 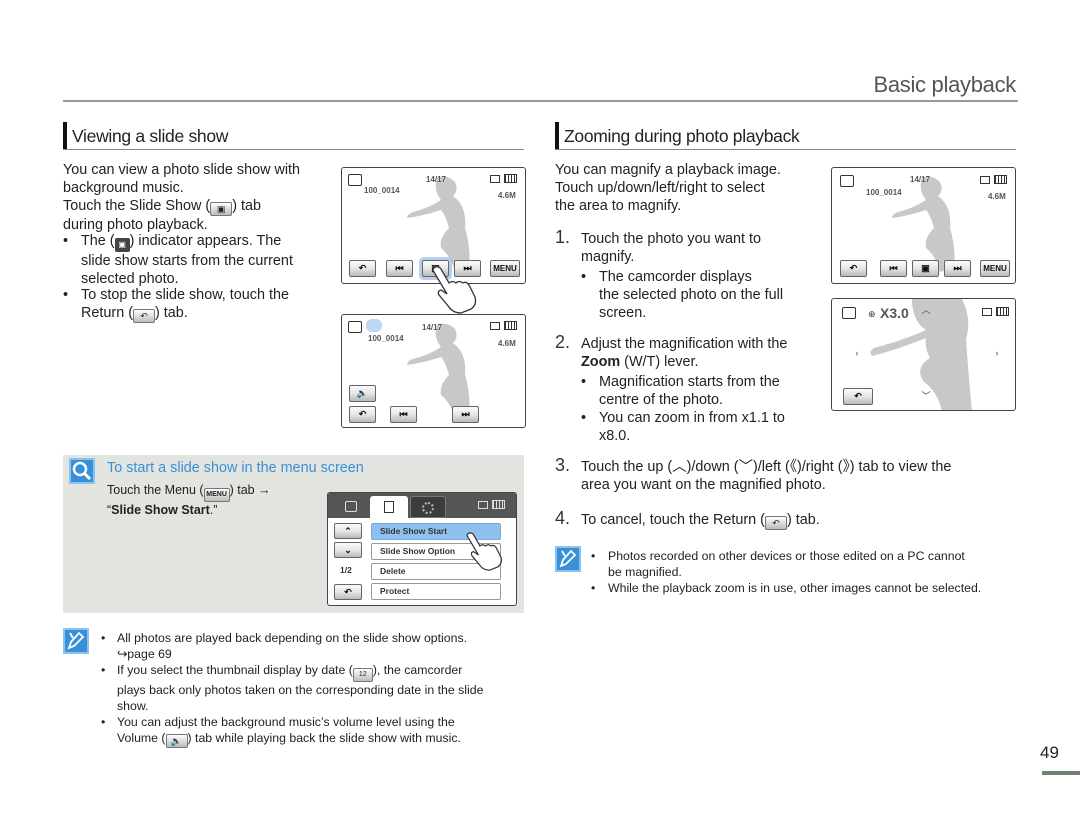 I want to click on camcorder-screen-zoomed: ⊕ X3.0 ︿ ﹀ ‹ › ↶, so click(x=923, y=354).